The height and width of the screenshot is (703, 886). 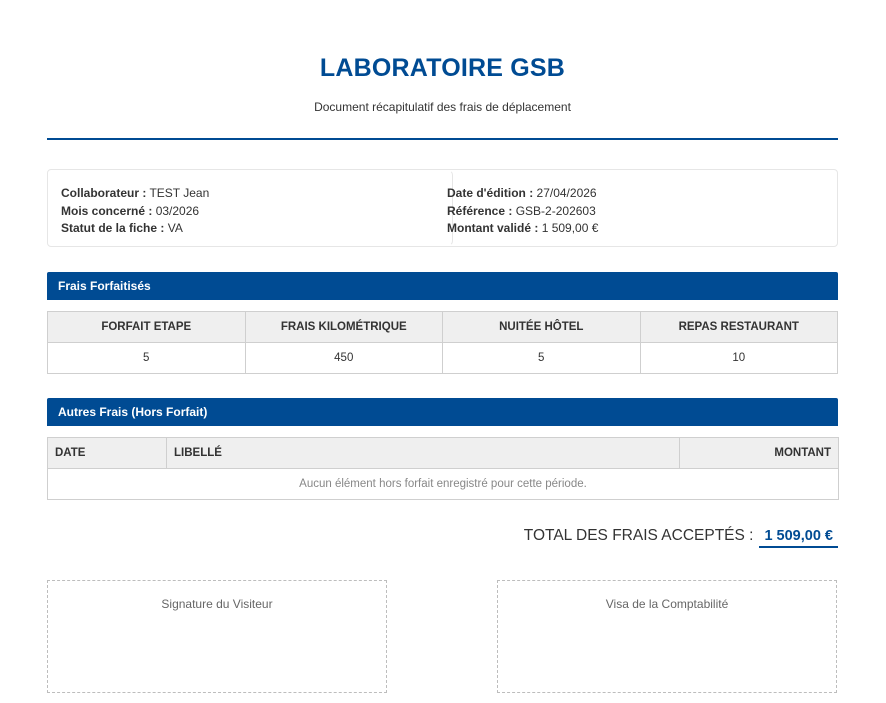 I want to click on column-header-repas-restaurant: REPAS RESTAURANT, so click(x=738, y=327).